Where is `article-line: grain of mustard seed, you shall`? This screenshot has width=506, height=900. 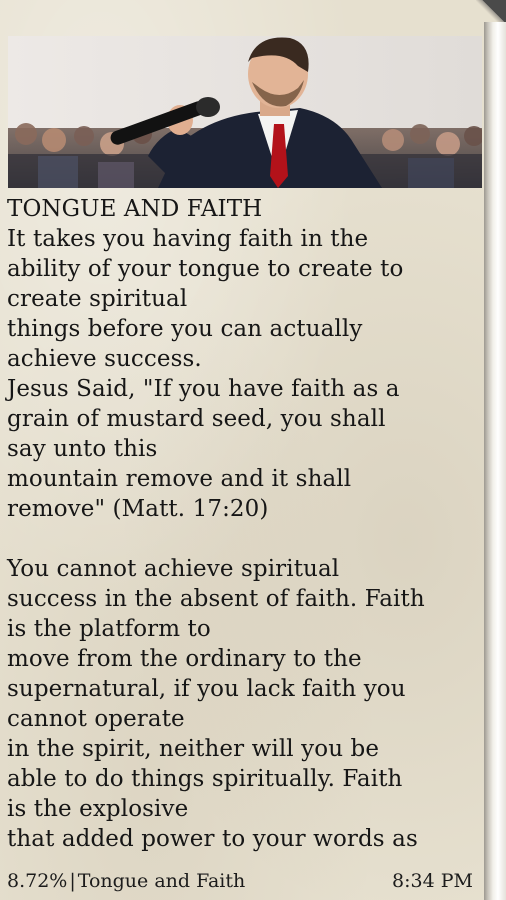
article-line: grain of mustard seed, you shall is located at coordinates (196, 419).